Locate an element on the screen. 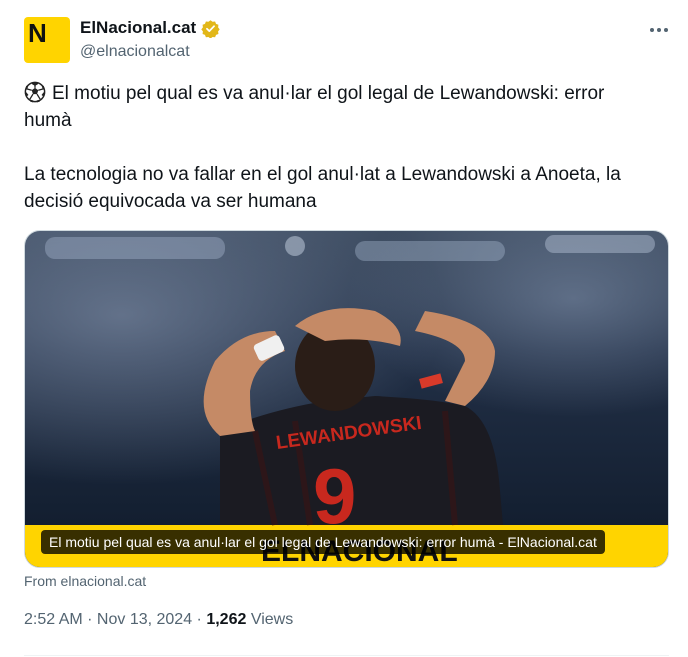 Image resolution: width=688 pixels, height=657 pixels. views-count: 1,262 is located at coordinates (226, 619).